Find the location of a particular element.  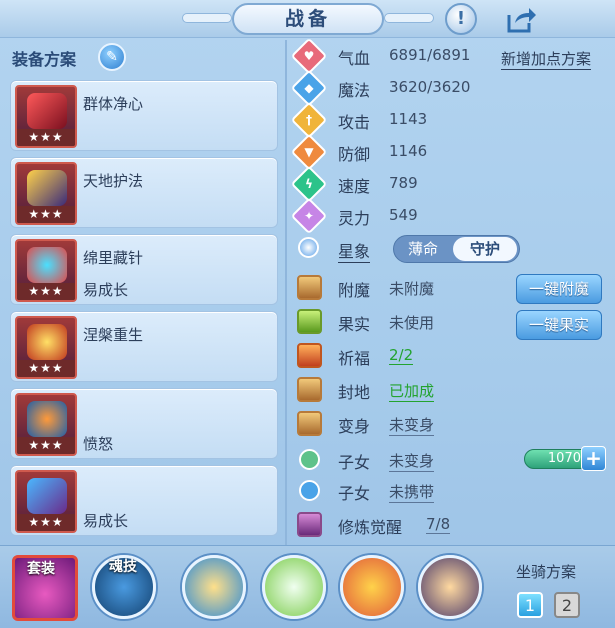

shield-icon: ▼ is located at coordinates (309, 152).